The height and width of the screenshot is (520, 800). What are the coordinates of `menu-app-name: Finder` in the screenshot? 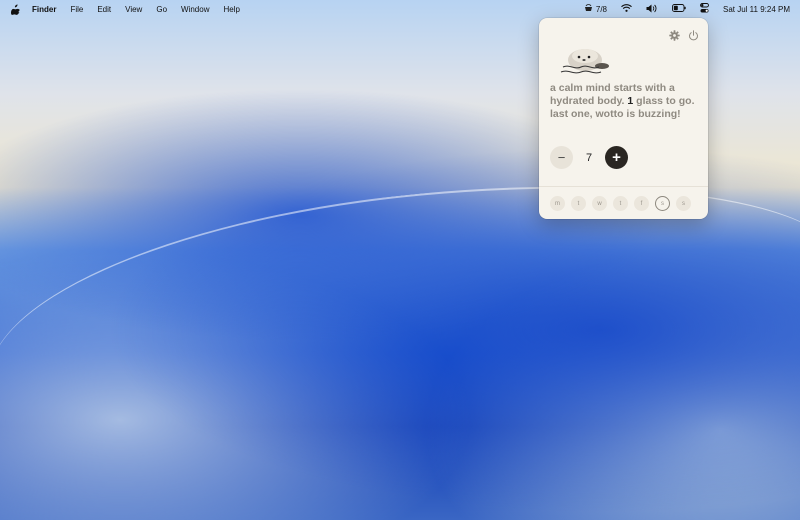 It's located at (44, 9).